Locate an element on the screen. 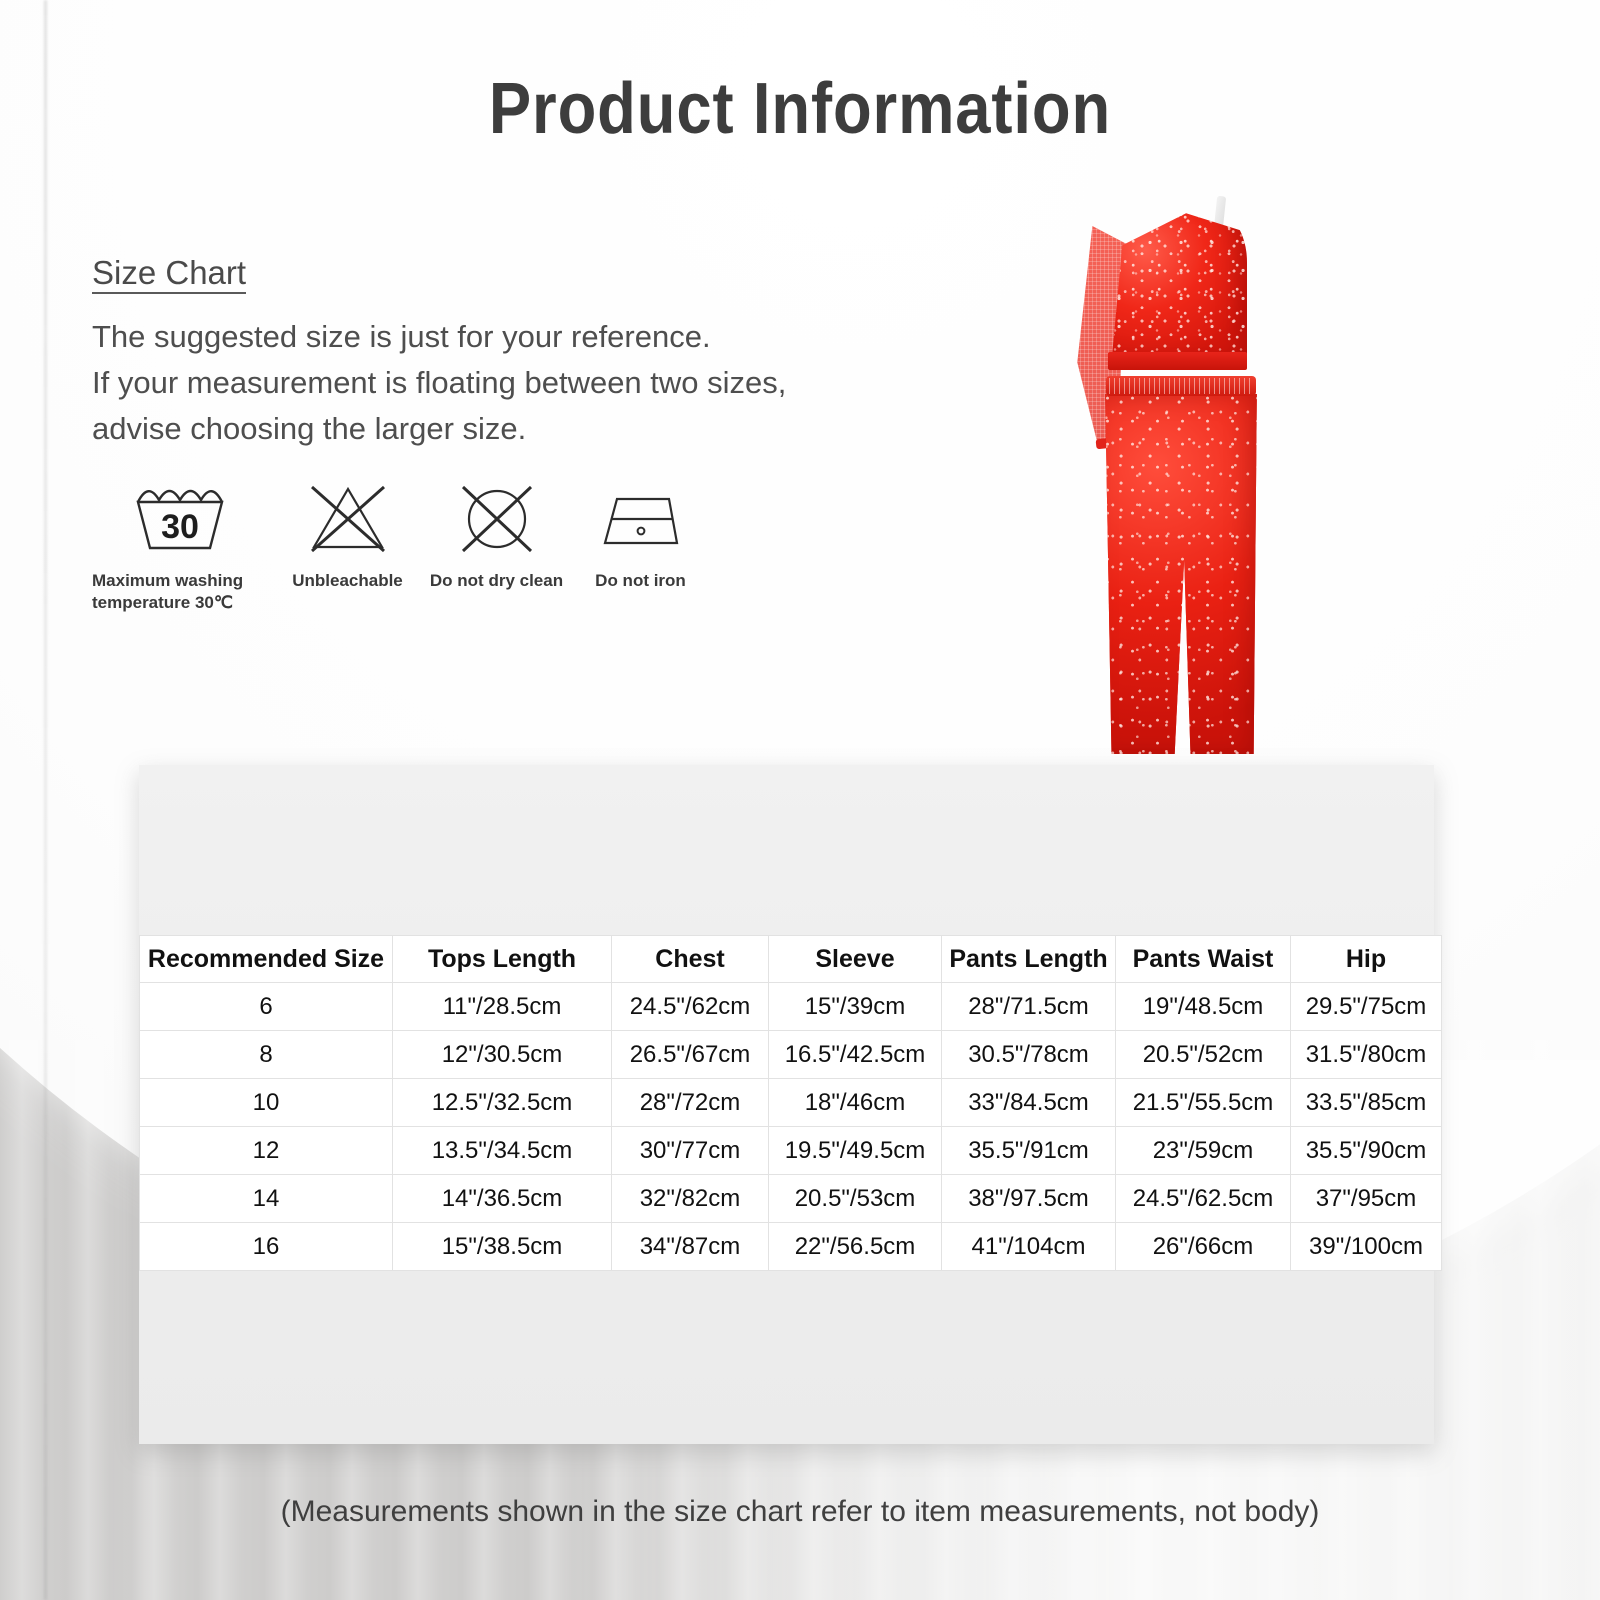 The height and width of the screenshot is (1600, 1600). table-cell: 10 is located at coordinates (266, 1102).